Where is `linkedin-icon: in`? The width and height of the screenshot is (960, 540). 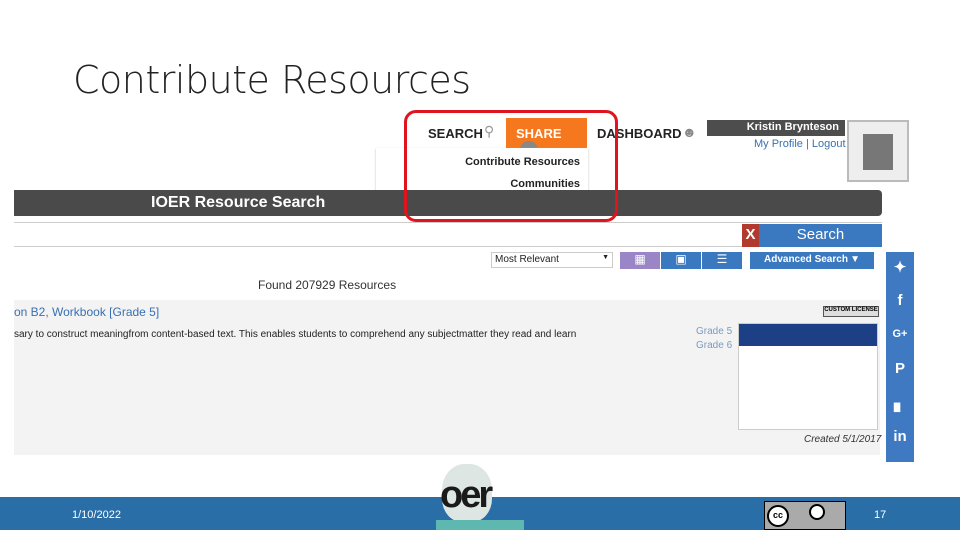 linkedin-icon: in is located at coordinates (900, 436).